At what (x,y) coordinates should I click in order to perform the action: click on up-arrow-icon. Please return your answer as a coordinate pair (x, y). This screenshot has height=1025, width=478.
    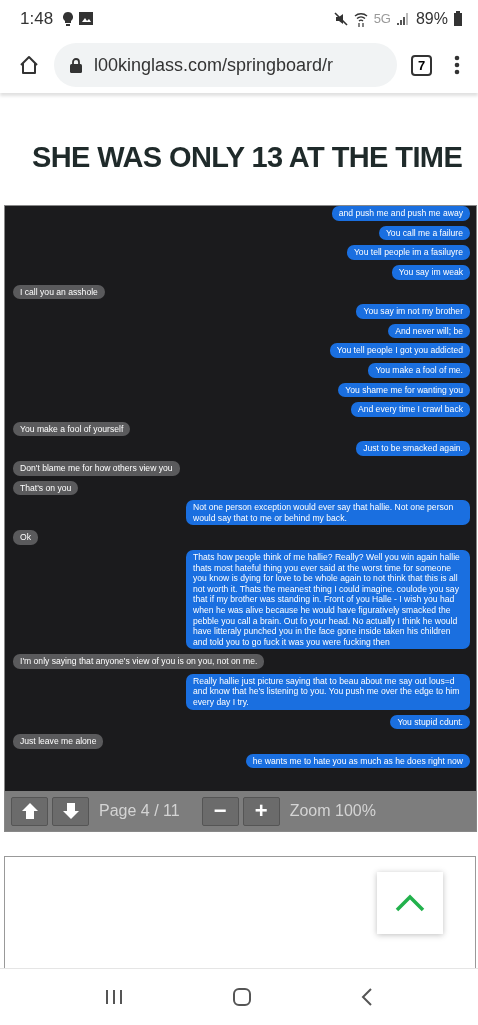
    Looking at the image, I should click on (29, 811).